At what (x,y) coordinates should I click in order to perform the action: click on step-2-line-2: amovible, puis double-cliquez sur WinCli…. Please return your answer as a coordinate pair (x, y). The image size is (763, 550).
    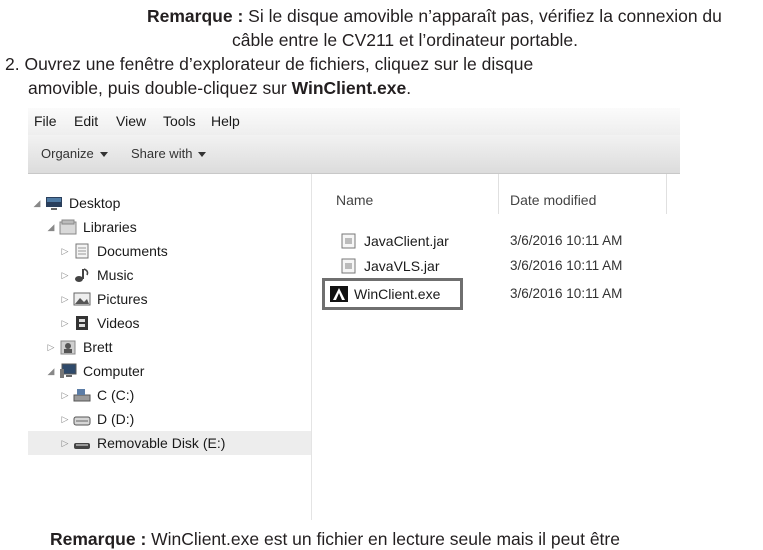
    Looking at the image, I should click on (219, 88).